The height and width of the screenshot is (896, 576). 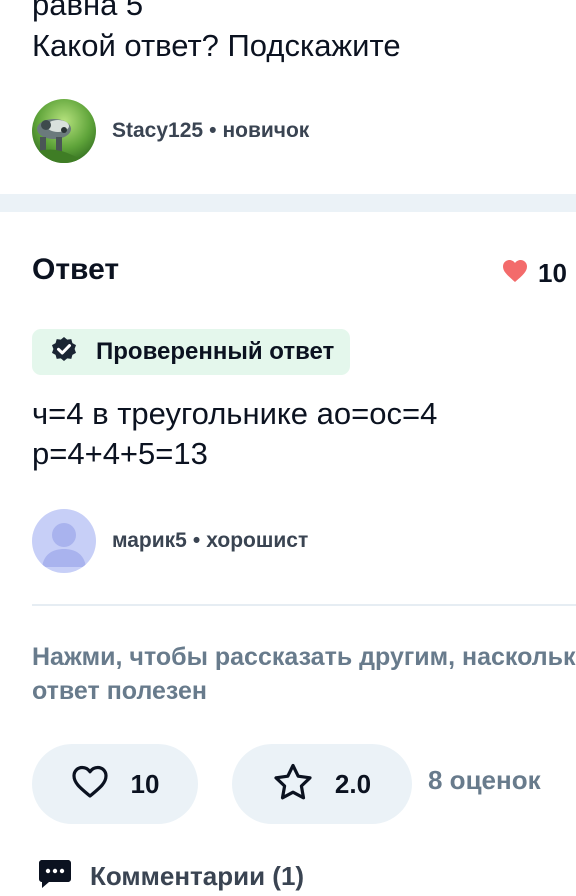 I want to click on question-line: равна 5, so click(x=88, y=11).